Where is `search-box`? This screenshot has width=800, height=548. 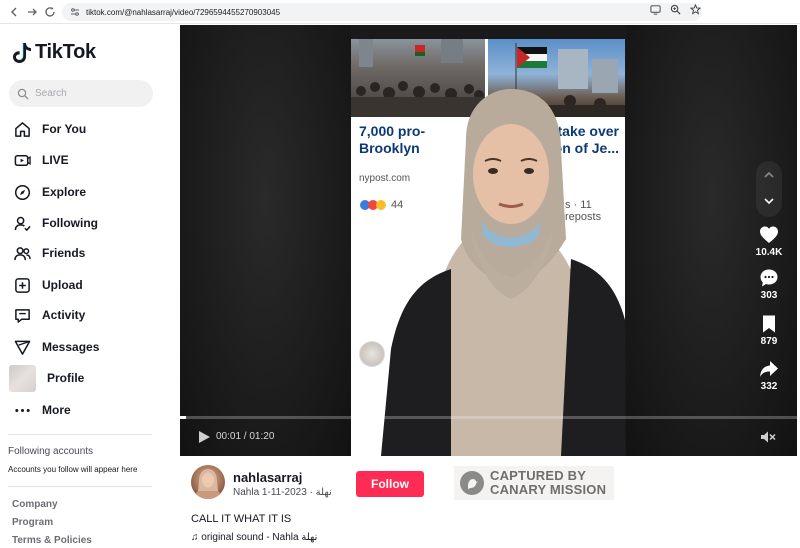 search-box is located at coordinates (81, 93).